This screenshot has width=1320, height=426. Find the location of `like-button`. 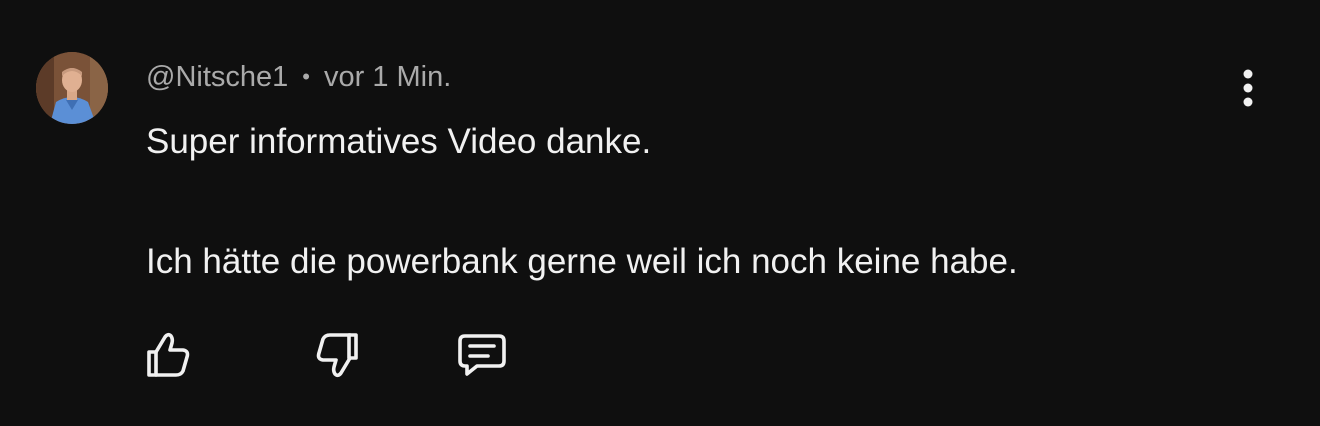

like-button is located at coordinates (168, 355).